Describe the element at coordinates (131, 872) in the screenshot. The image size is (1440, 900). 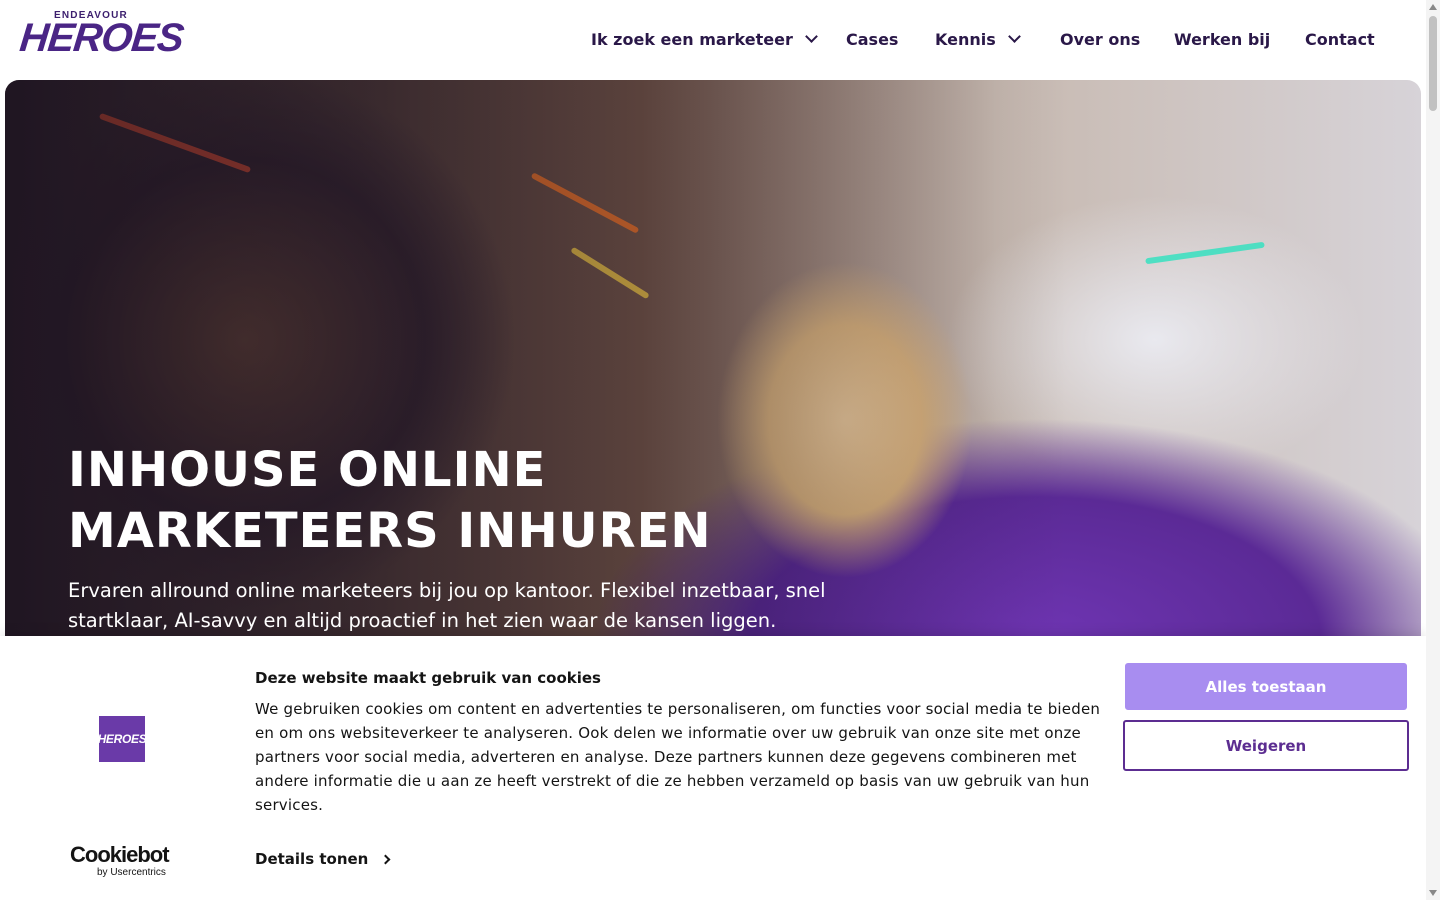
I see `cookiebot-sub: by Usercentrics` at that location.